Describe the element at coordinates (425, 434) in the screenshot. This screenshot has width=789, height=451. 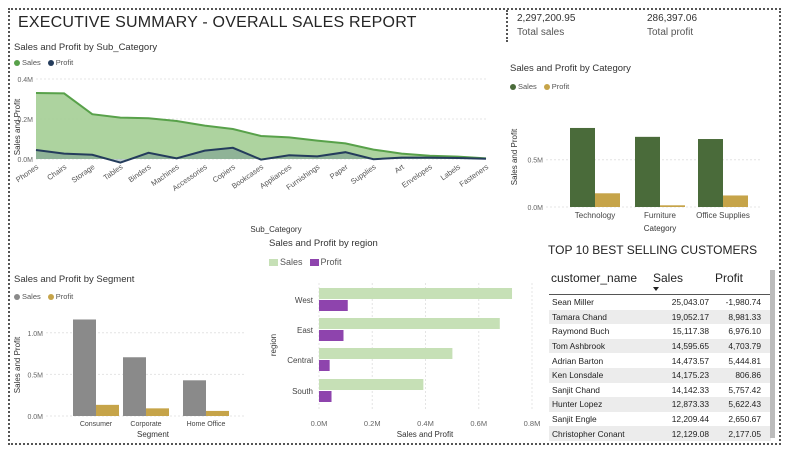
I see `x-axis-title: Sales and Profit` at that location.